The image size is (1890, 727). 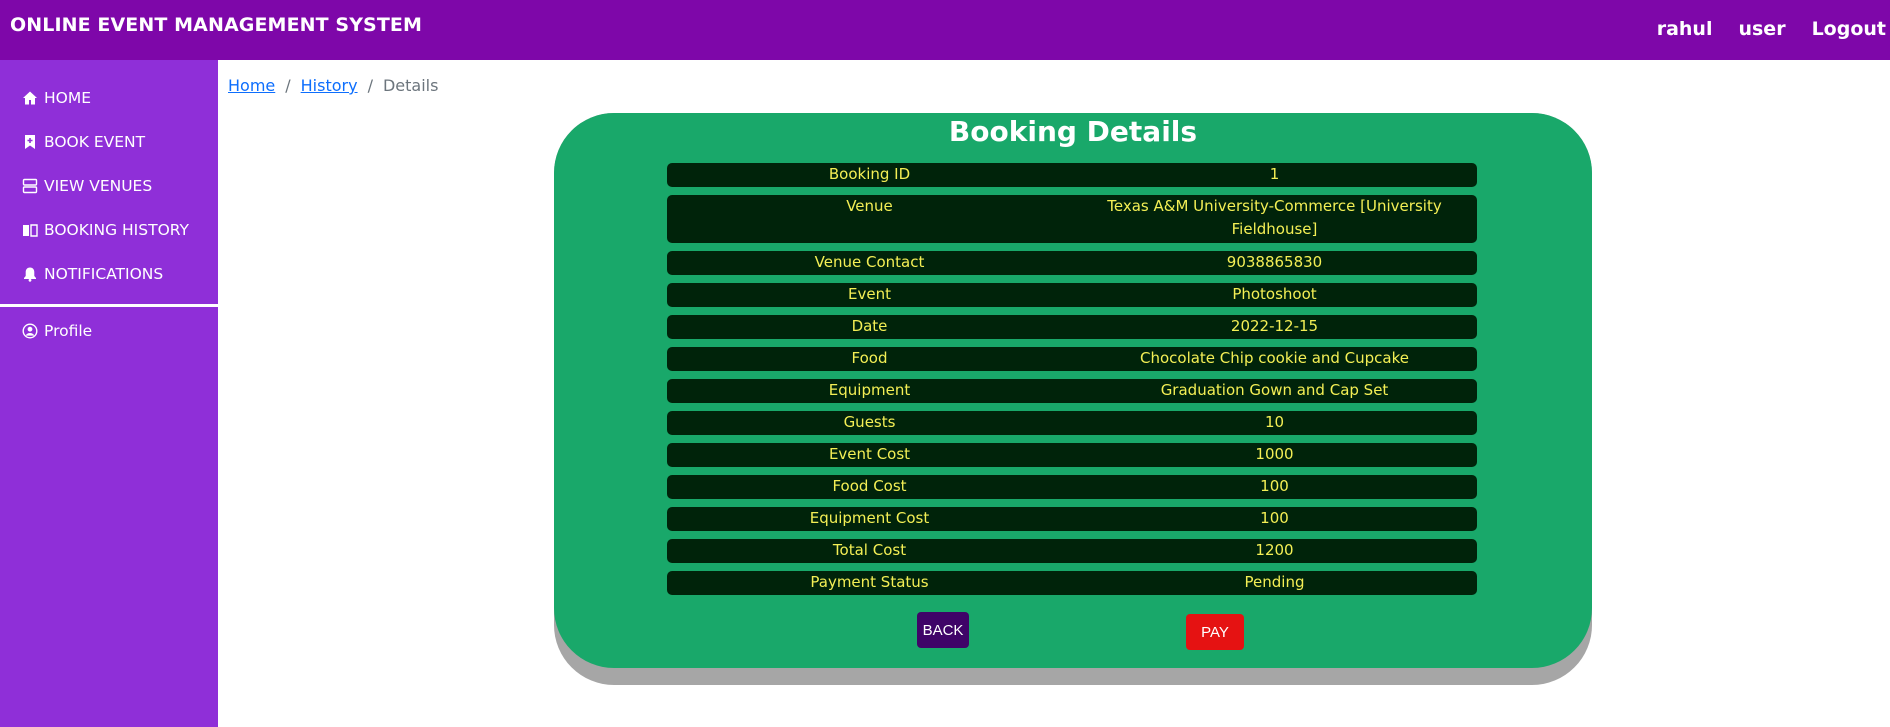 I want to click on detail-row: Equipment Graduation Gown and Cap Set, so click(x=1072, y=391).